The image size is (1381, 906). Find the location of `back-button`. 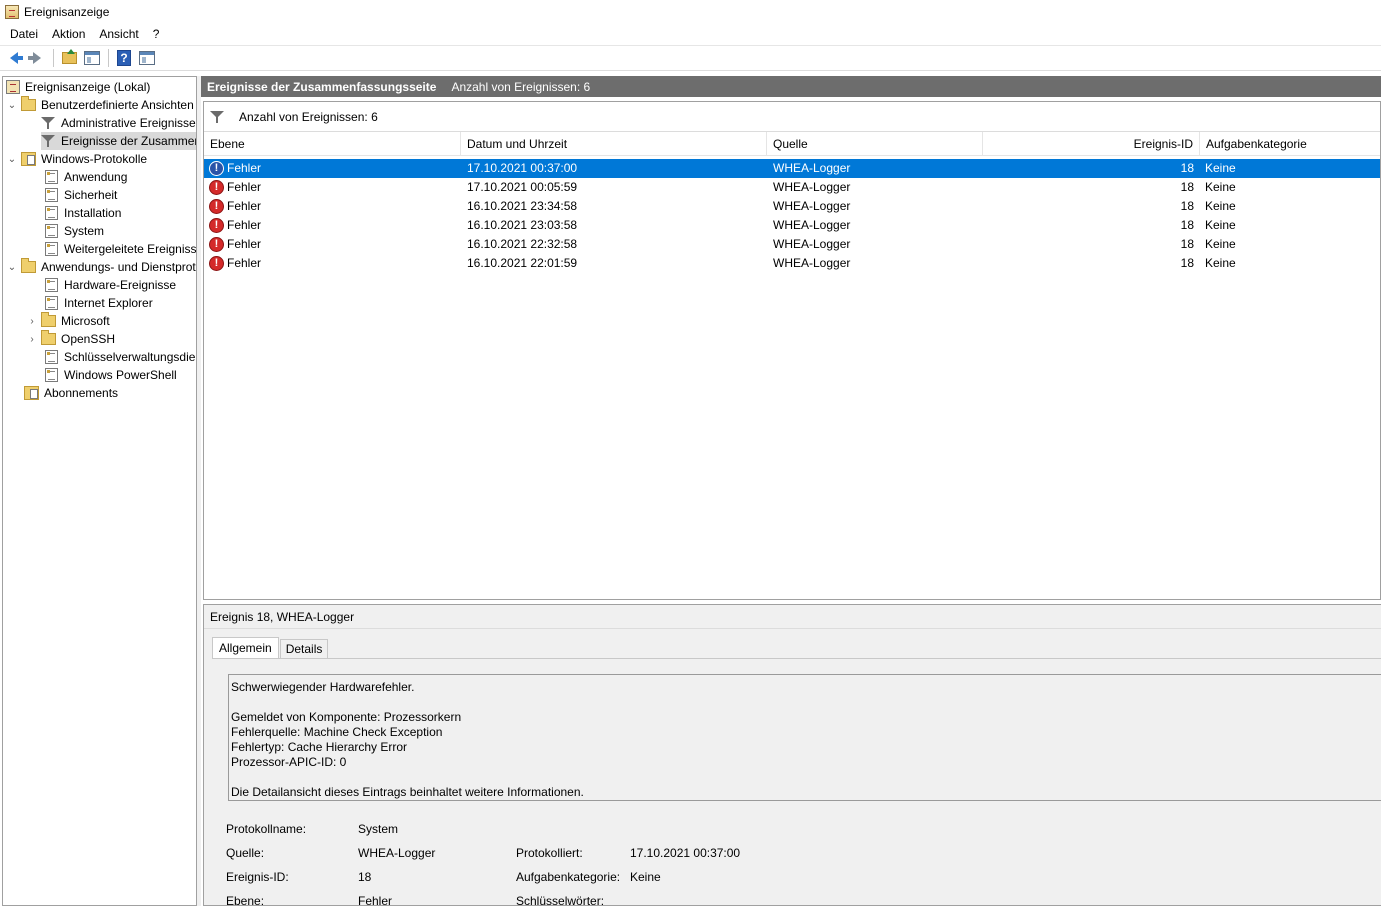

back-button is located at coordinates (14, 58).